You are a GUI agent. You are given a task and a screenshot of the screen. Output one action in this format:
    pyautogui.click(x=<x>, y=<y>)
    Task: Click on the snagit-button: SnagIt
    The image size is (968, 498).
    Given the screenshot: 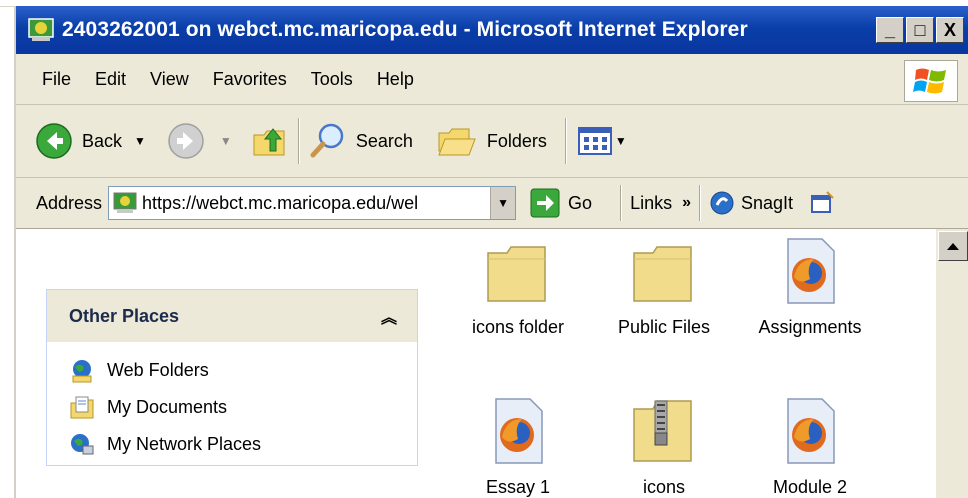 What is the action you would take?
    pyautogui.click(x=751, y=203)
    